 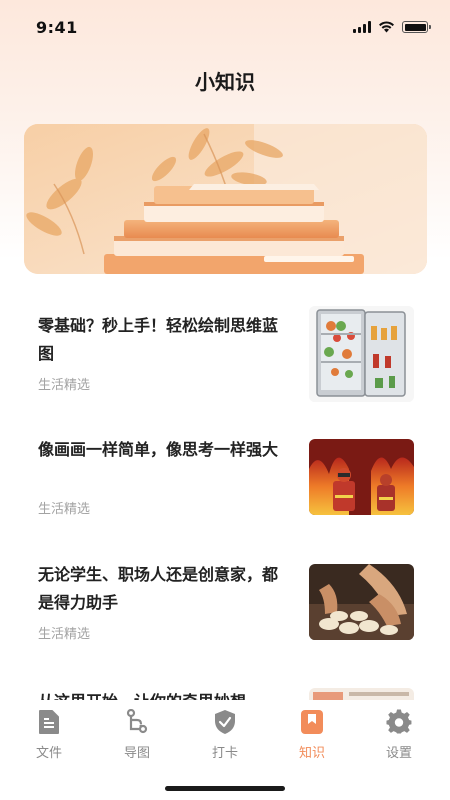 I want to click on list-item: 零基础？秒上手！轻松绘制思维蓝图 生活精选, so click(x=225, y=361).